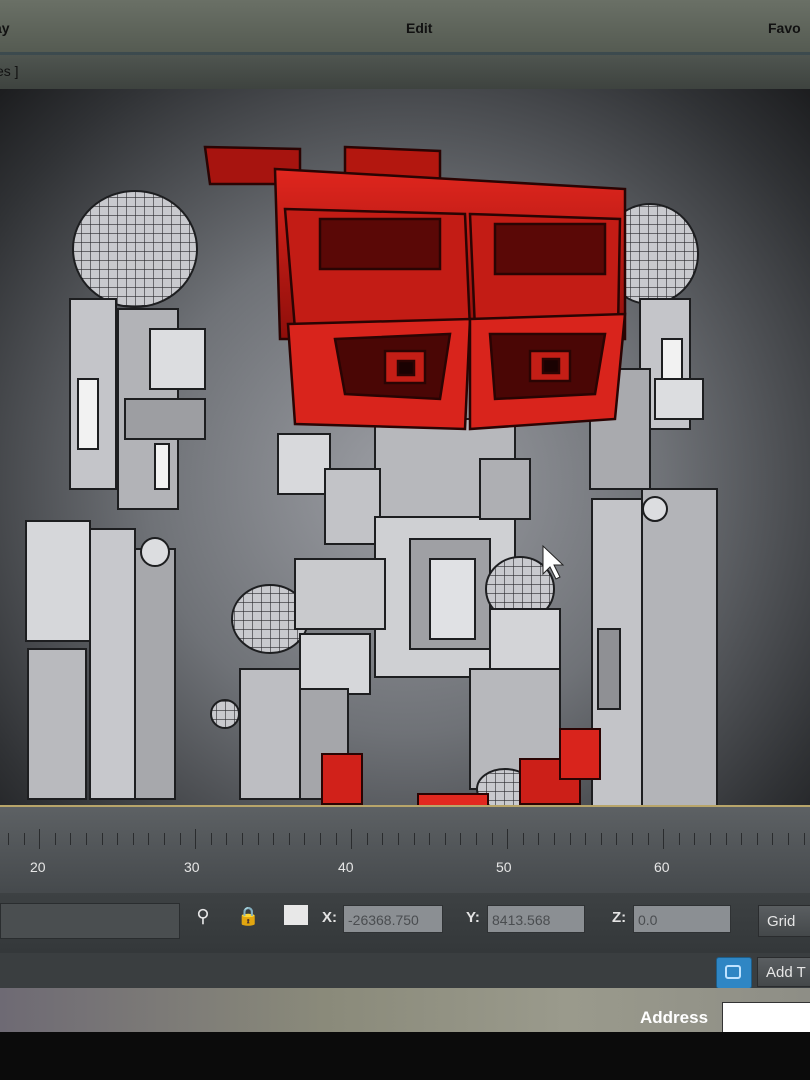  I want to click on timeline-label: 50, so click(504, 867).